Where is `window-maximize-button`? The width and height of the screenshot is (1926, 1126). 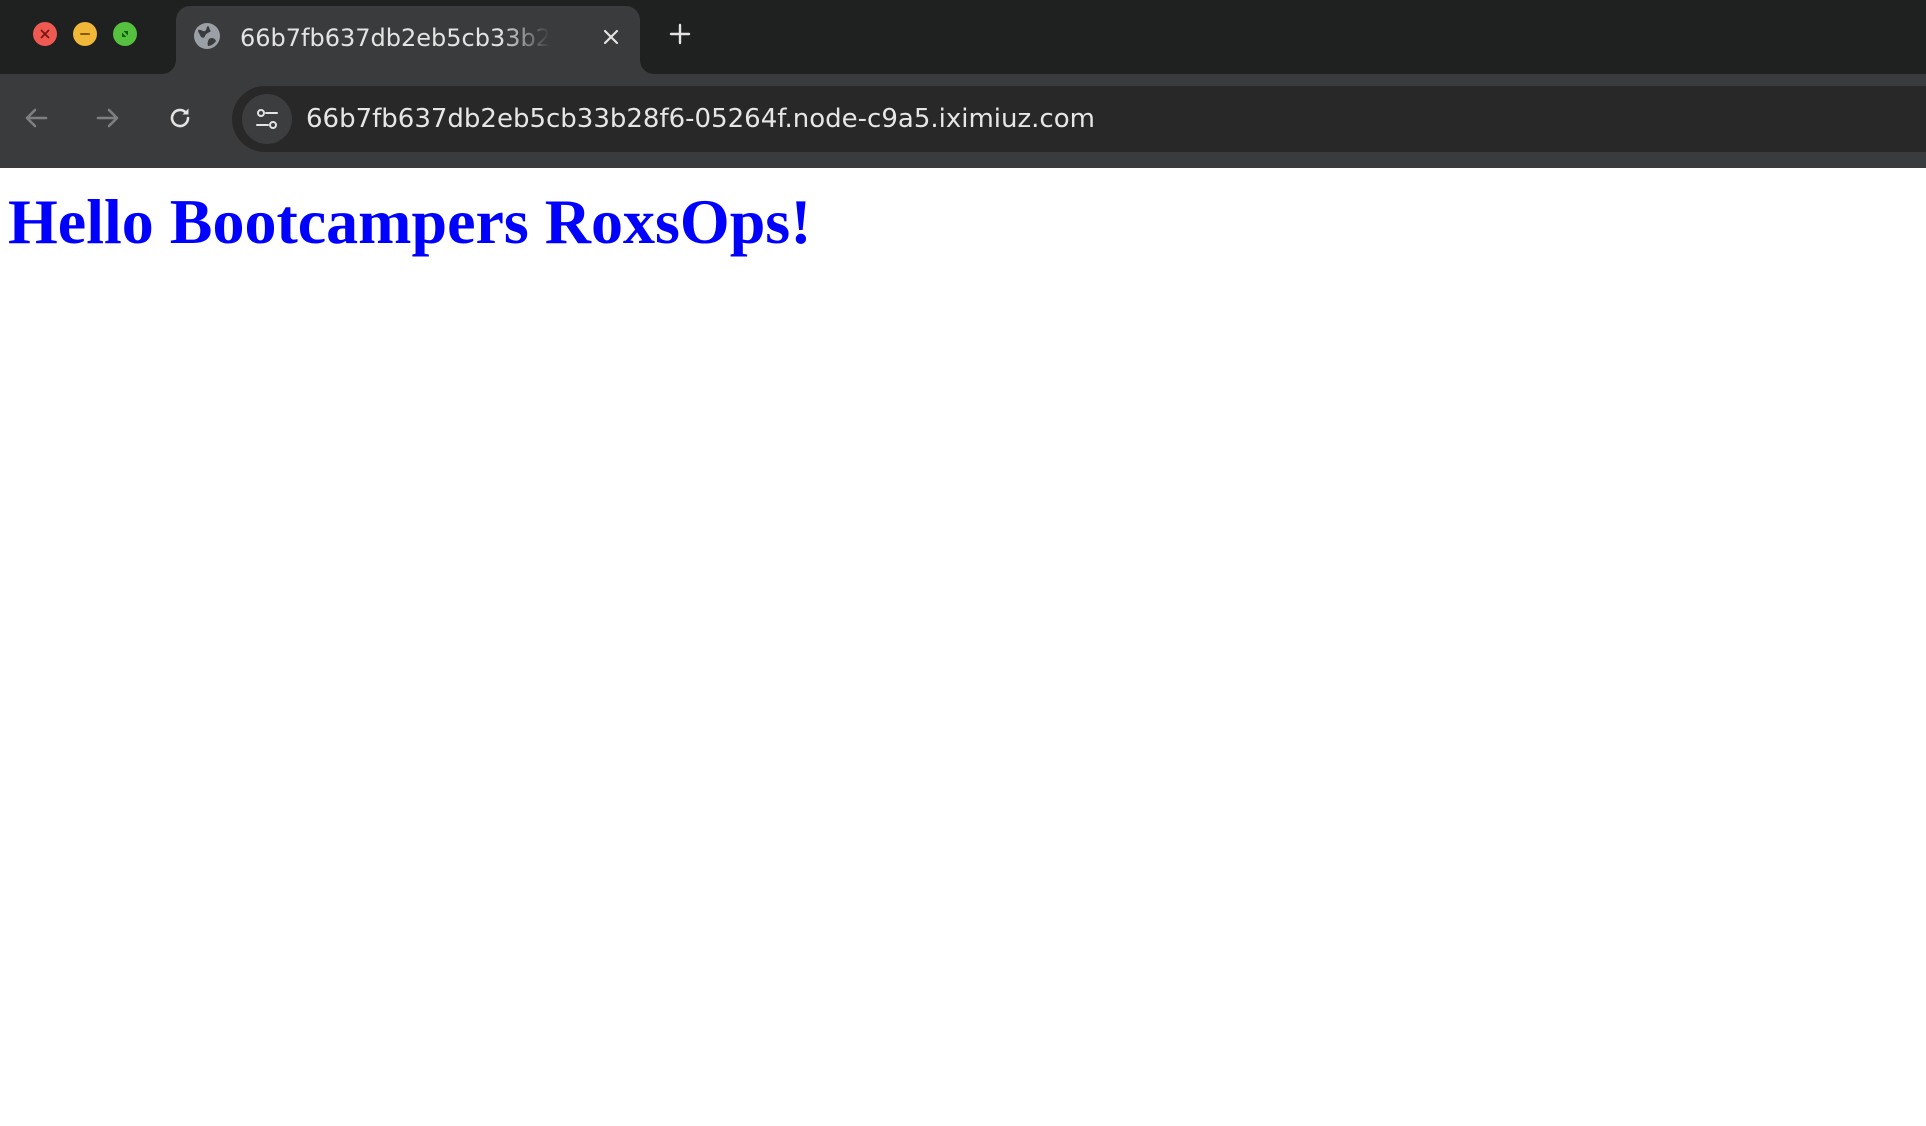
window-maximize-button is located at coordinates (125, 34).